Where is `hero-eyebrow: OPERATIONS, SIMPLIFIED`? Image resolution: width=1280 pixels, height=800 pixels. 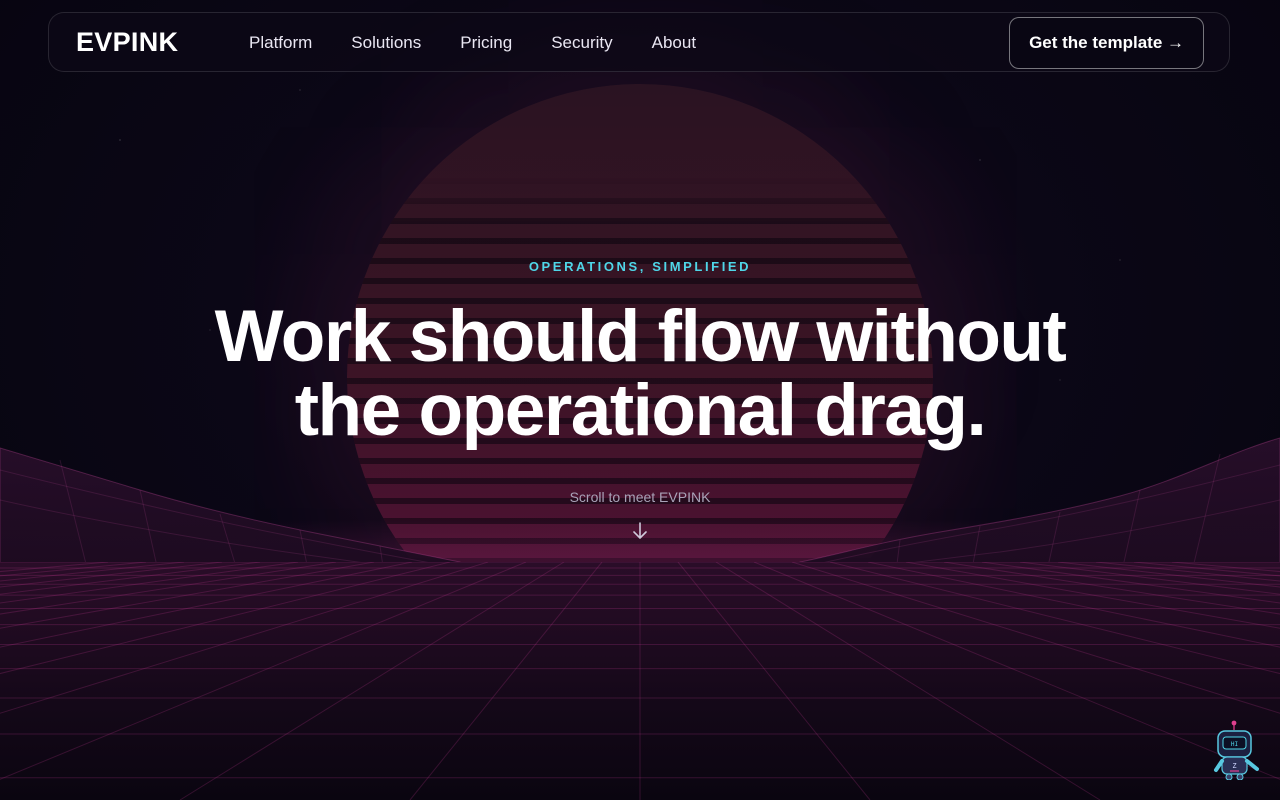
hero-eyebrow: OPERATIONS, SIMPLIFIED is located at coordinates (640, 266).